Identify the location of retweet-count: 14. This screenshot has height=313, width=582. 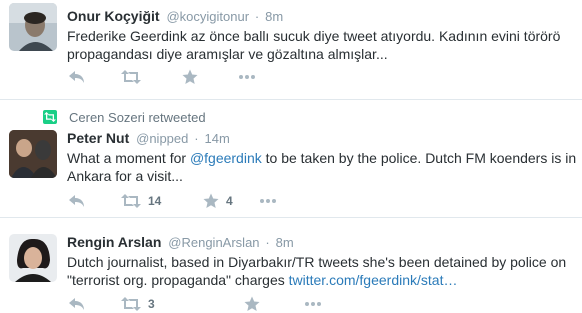
(155, 201).